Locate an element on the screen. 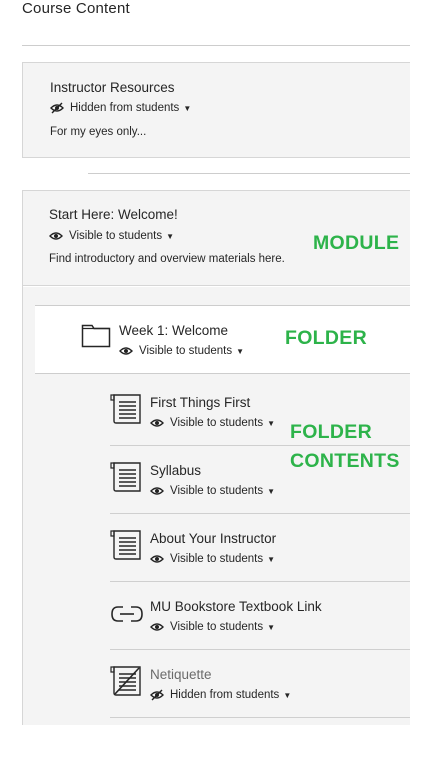  folder-icon is located at coordinates (96, 337).